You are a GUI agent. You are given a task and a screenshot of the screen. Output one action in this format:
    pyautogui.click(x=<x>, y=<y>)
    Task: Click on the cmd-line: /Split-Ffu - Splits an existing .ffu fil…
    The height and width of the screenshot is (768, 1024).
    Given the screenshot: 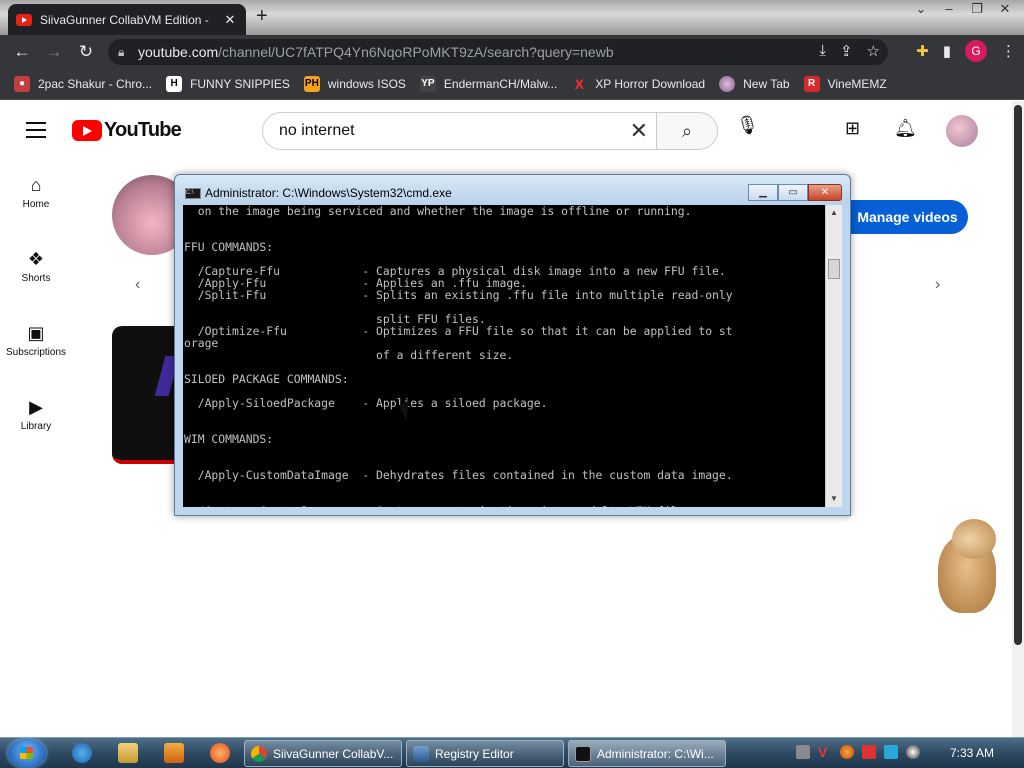 What is the action you would take?
    pyautogui.click(x=458, y=295)
    